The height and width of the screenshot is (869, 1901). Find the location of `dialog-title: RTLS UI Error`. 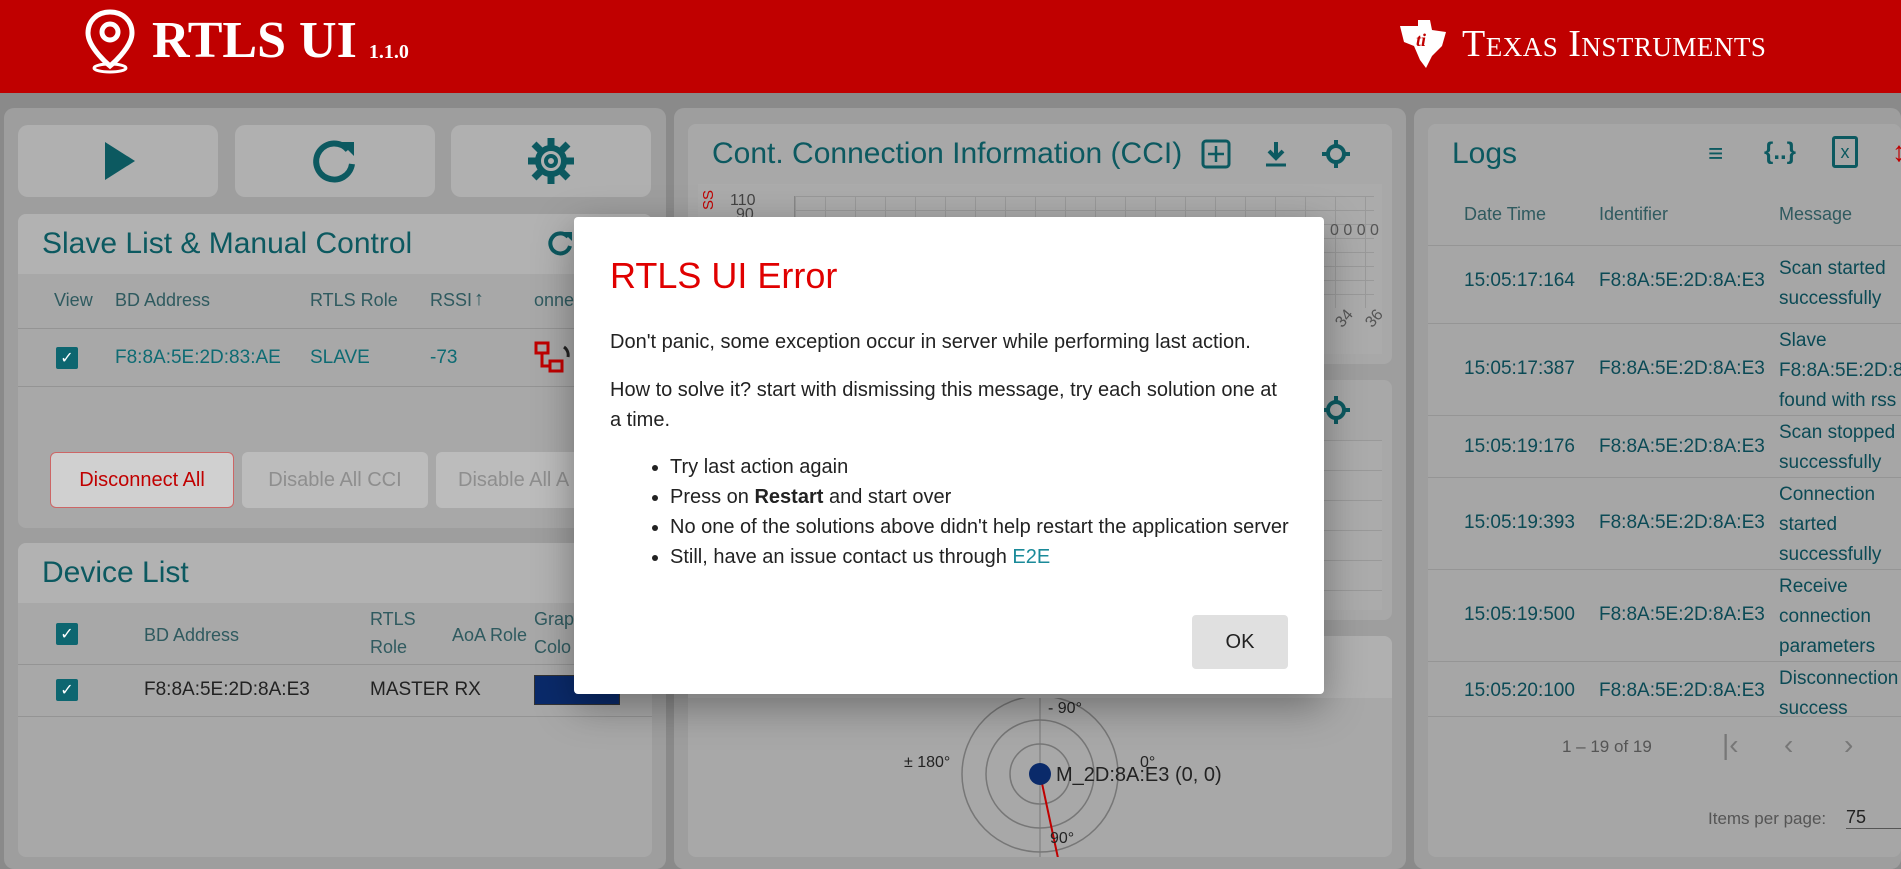

dialog-title: RTLS UI Error is located at coordinates (724, 275).